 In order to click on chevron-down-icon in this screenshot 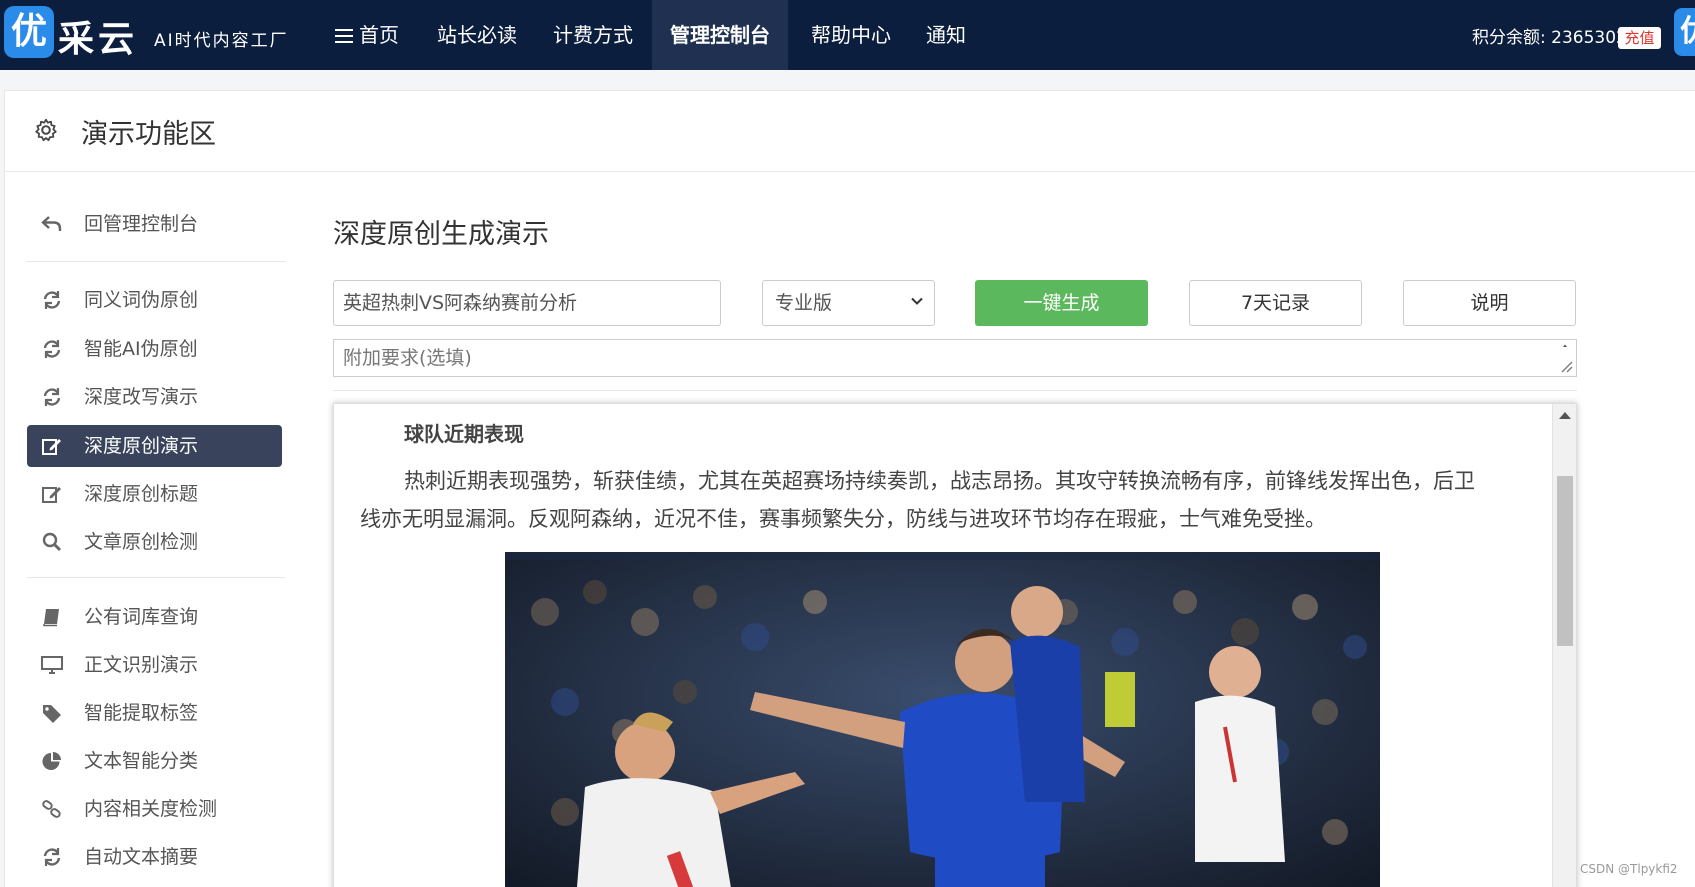, I will do `click(917, 301)`.